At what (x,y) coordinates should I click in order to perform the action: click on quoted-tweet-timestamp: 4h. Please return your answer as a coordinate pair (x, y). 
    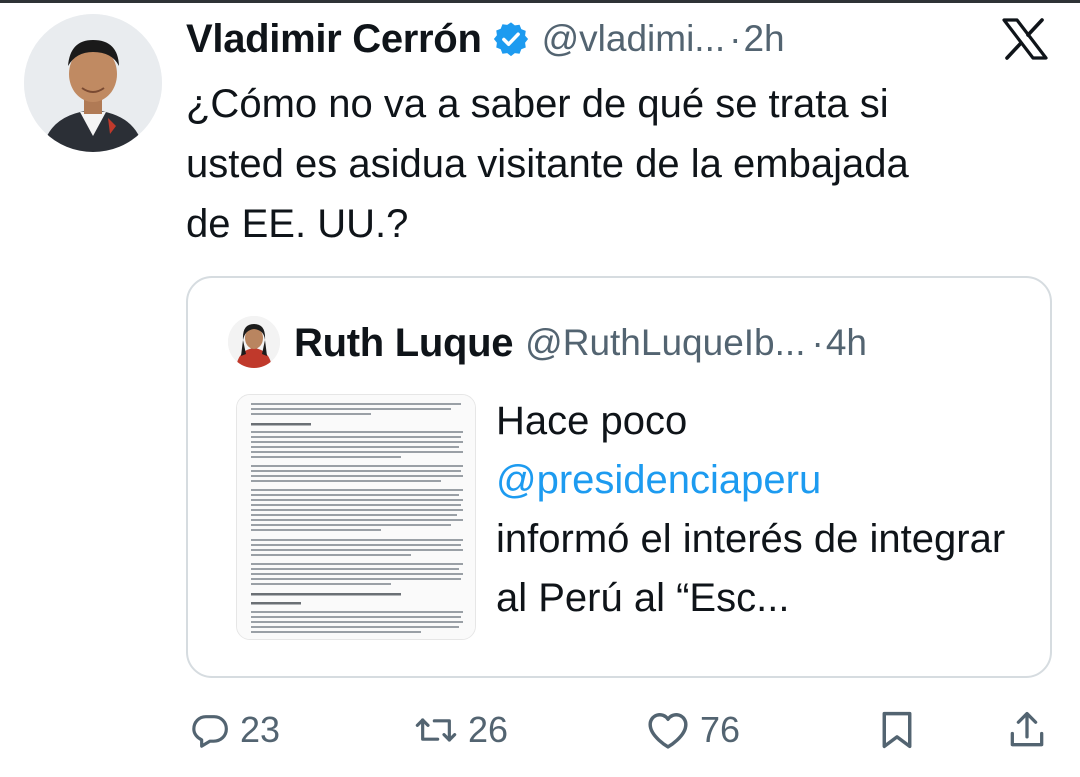
    Looking at the image, I should click on (846, 343).